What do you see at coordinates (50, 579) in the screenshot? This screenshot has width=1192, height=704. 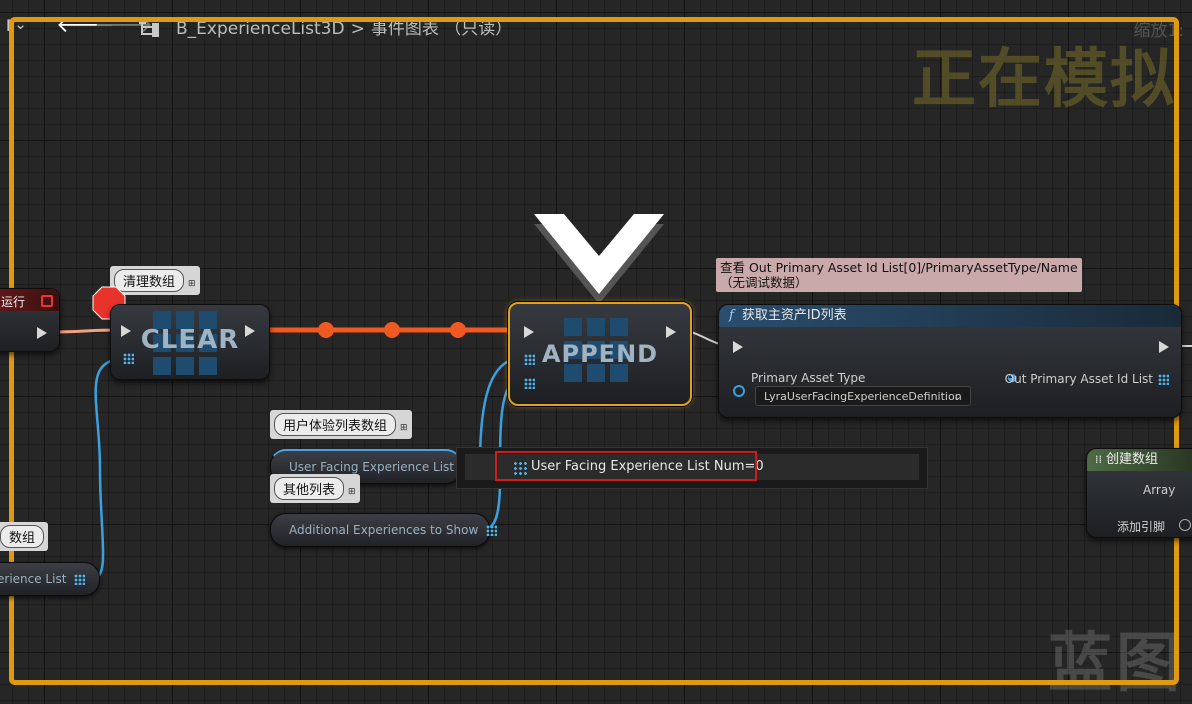 I see `left-fragment-var: erience List` at bounding box center [50, 579].